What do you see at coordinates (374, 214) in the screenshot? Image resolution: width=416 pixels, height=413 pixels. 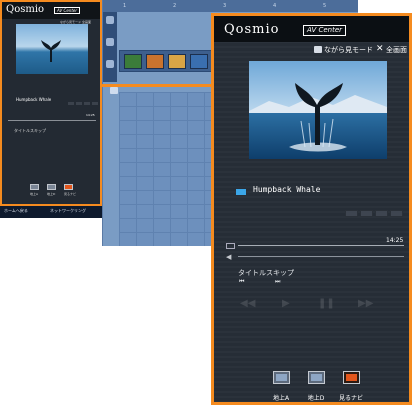 I see `control-chips` at bounding box center [374, 214].